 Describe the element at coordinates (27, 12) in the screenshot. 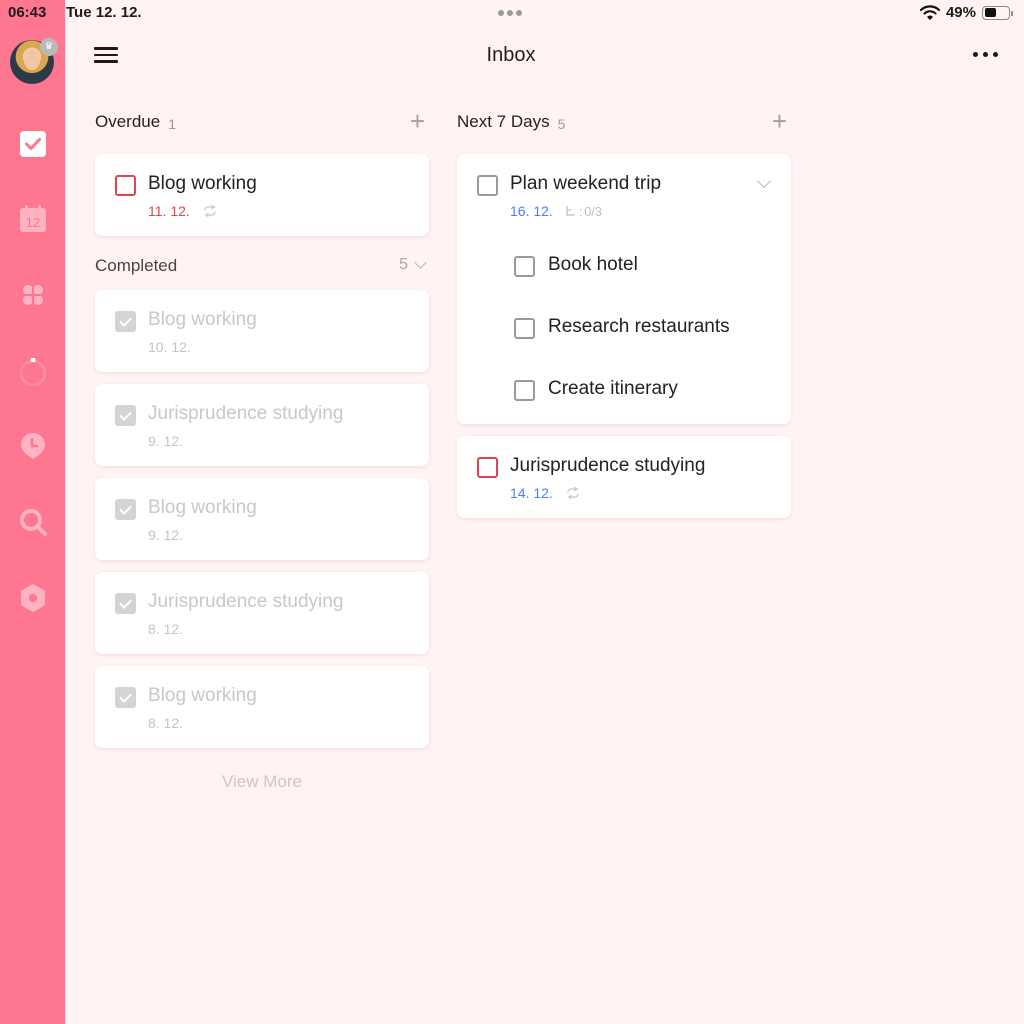

I see `status-time: 06:43` at that location.